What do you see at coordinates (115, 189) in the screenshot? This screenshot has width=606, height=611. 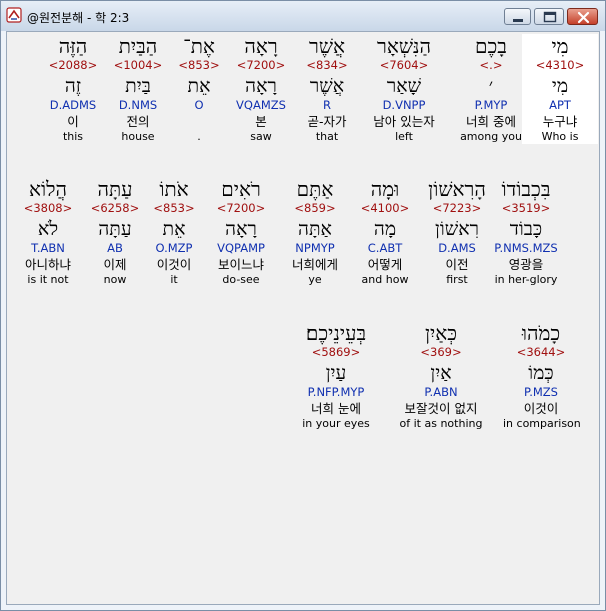 I see `hebrew-word: עַתָּה` at bounding box center [115, 189].